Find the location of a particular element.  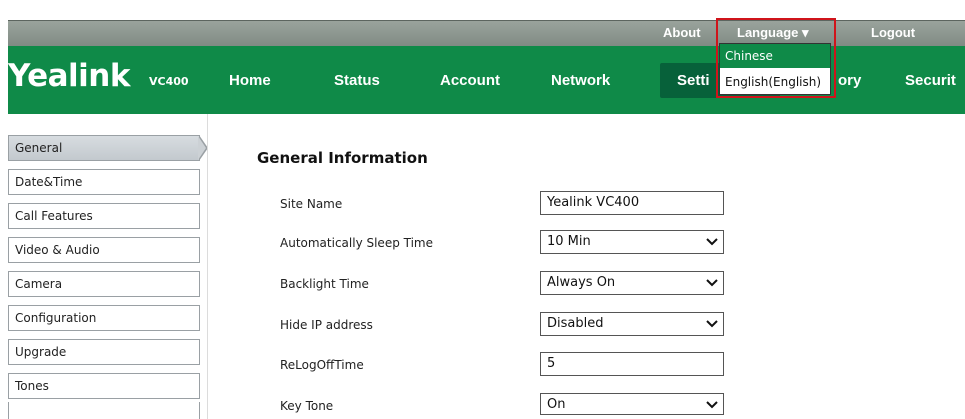

tab-directory: ory is located at coordinates (849, 80).